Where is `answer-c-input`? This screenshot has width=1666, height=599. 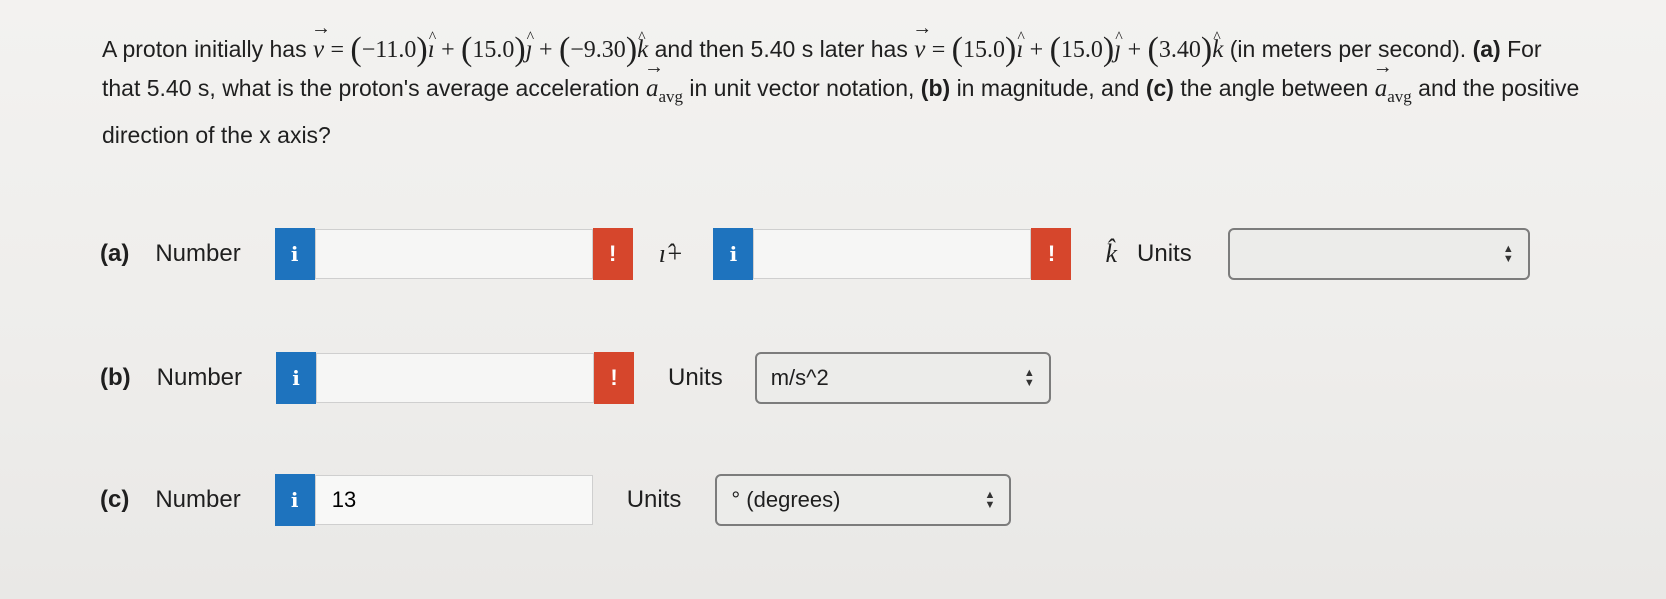 answer-c-input is located at coordinates (453, 500).